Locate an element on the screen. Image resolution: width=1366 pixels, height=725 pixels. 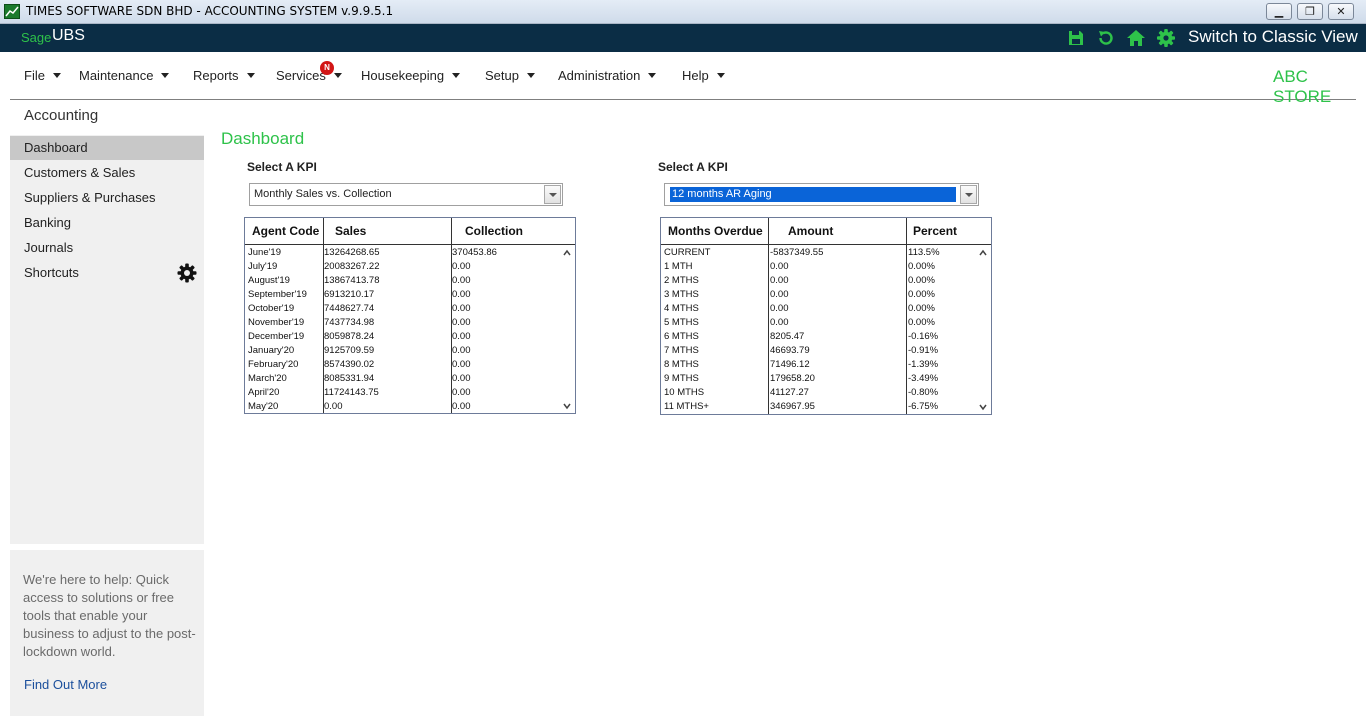
column-header: Percent is located at coordinates (935, 231).